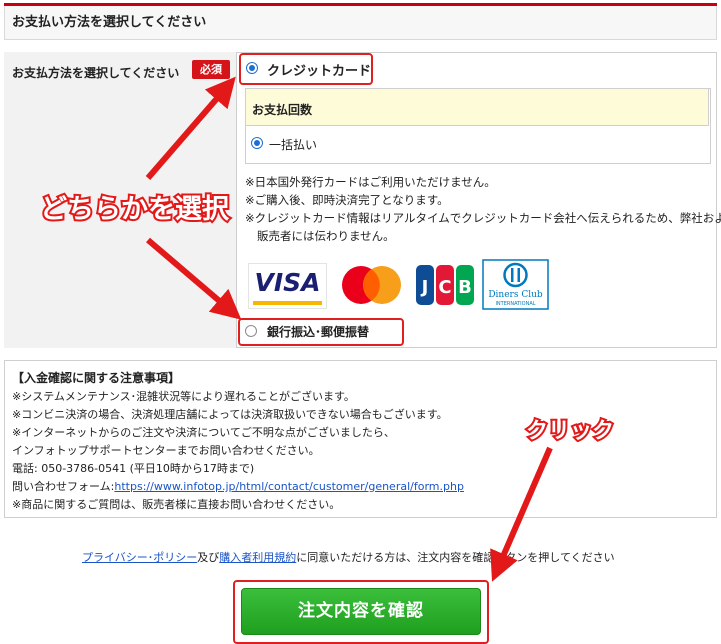 This screenshot has width=721, height=644. I want to click on notice-line-4: インフォトップサポートセンターまでお問い合わせください。, so click(166, 450).